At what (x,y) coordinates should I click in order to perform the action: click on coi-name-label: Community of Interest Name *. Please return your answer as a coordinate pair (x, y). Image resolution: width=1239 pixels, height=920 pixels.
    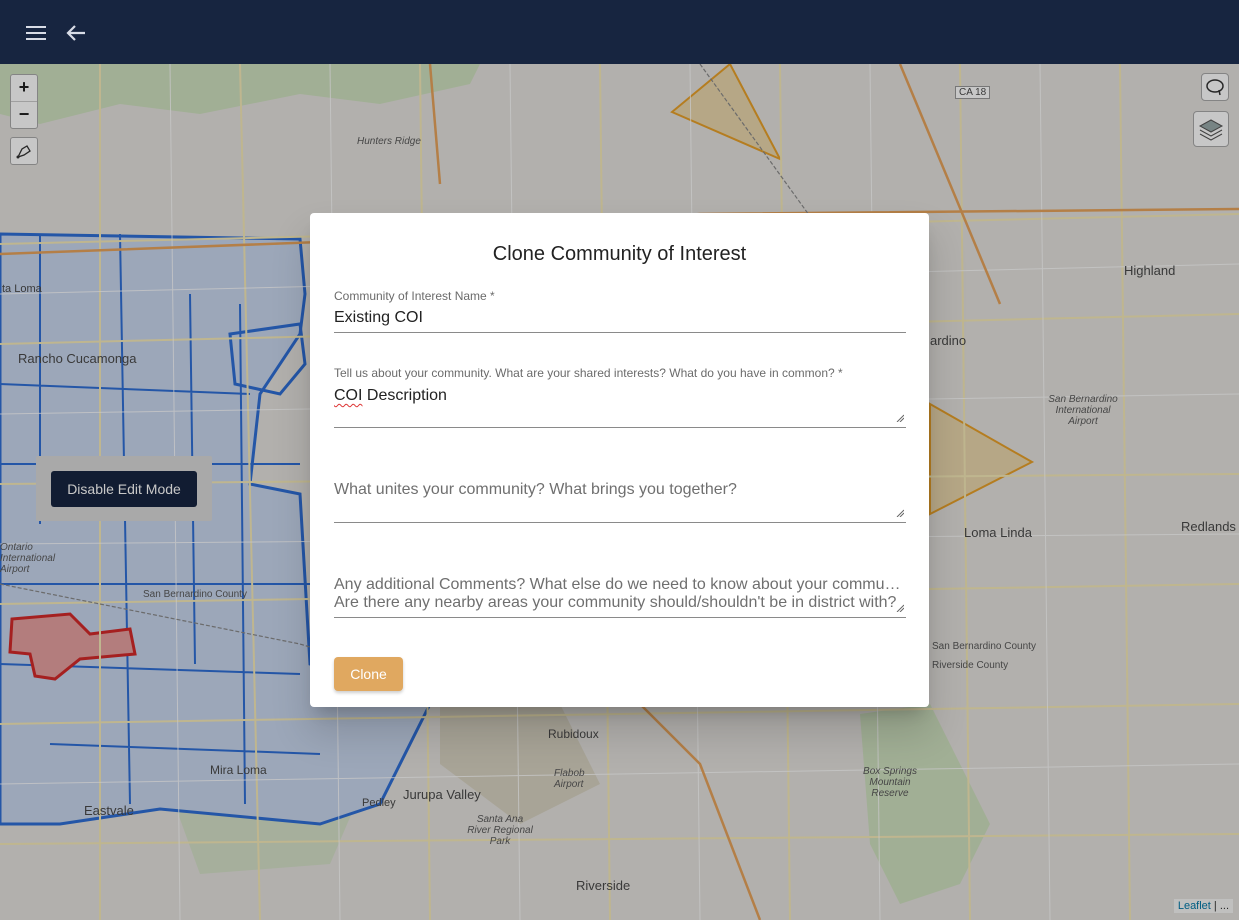
    Looking at the image, I should click on (414, 296).